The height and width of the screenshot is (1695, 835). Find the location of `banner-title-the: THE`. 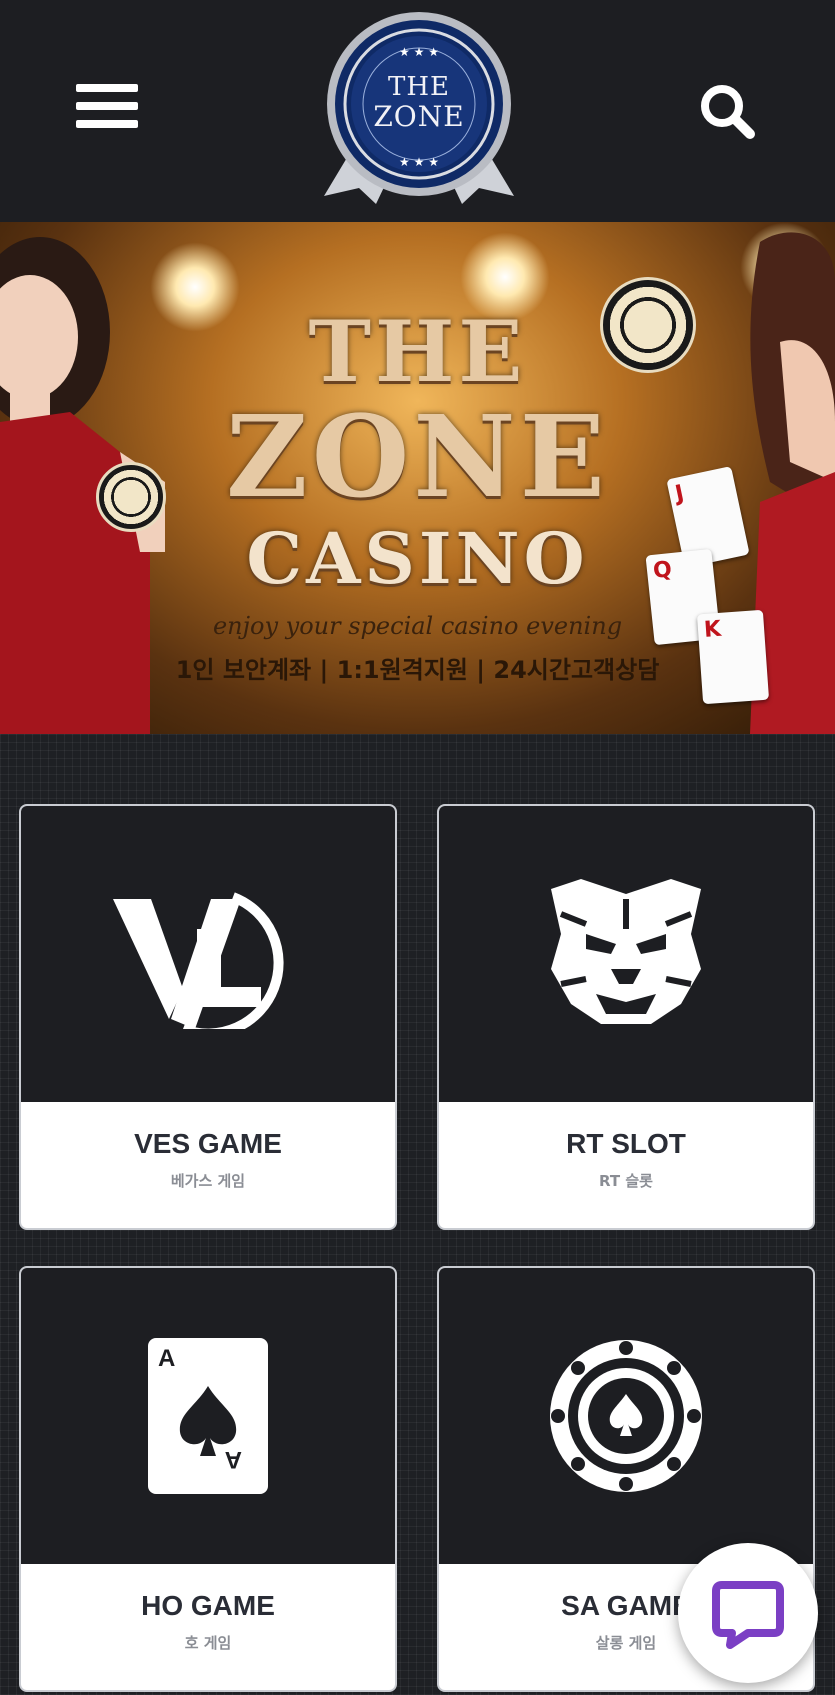

banner-title-the: THE is located at coordinates (417, 351).